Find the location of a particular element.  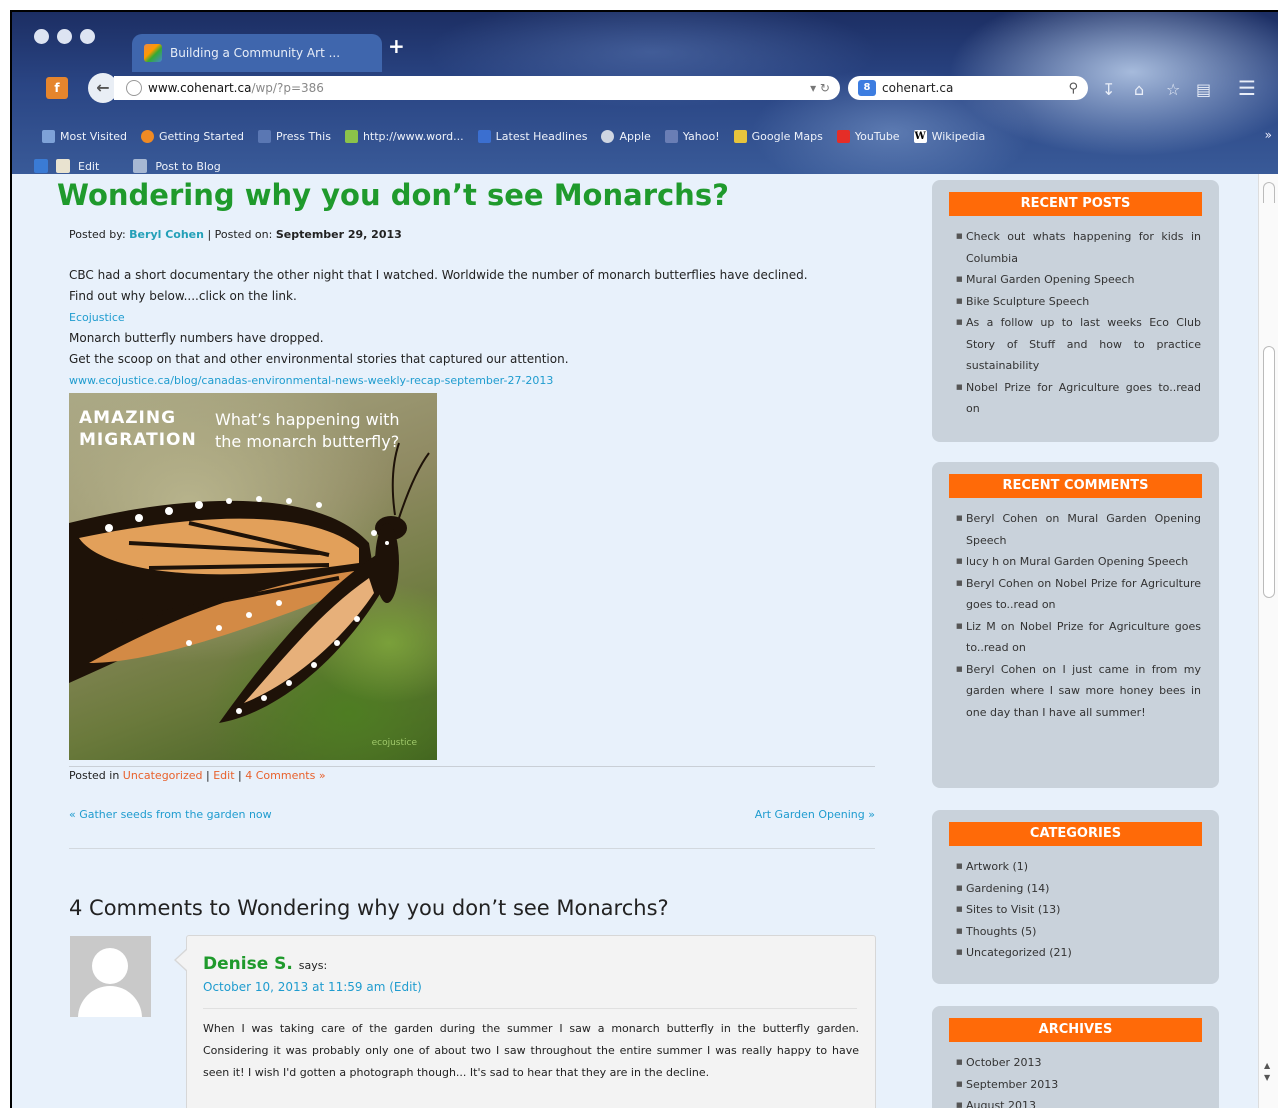

next-post-link: Art Garden Opening » is located at coordinates (815, 814).